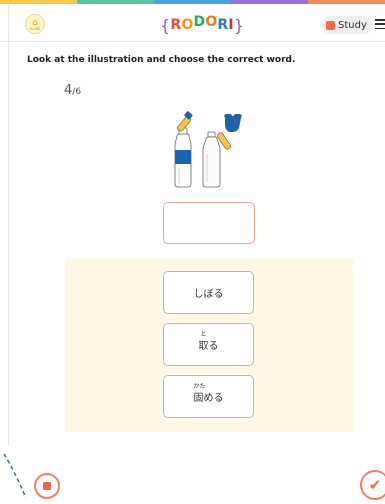 Image resolution: width=385 pixels, height=504 pixels. I want to click on answer-box, so click(209, 223).